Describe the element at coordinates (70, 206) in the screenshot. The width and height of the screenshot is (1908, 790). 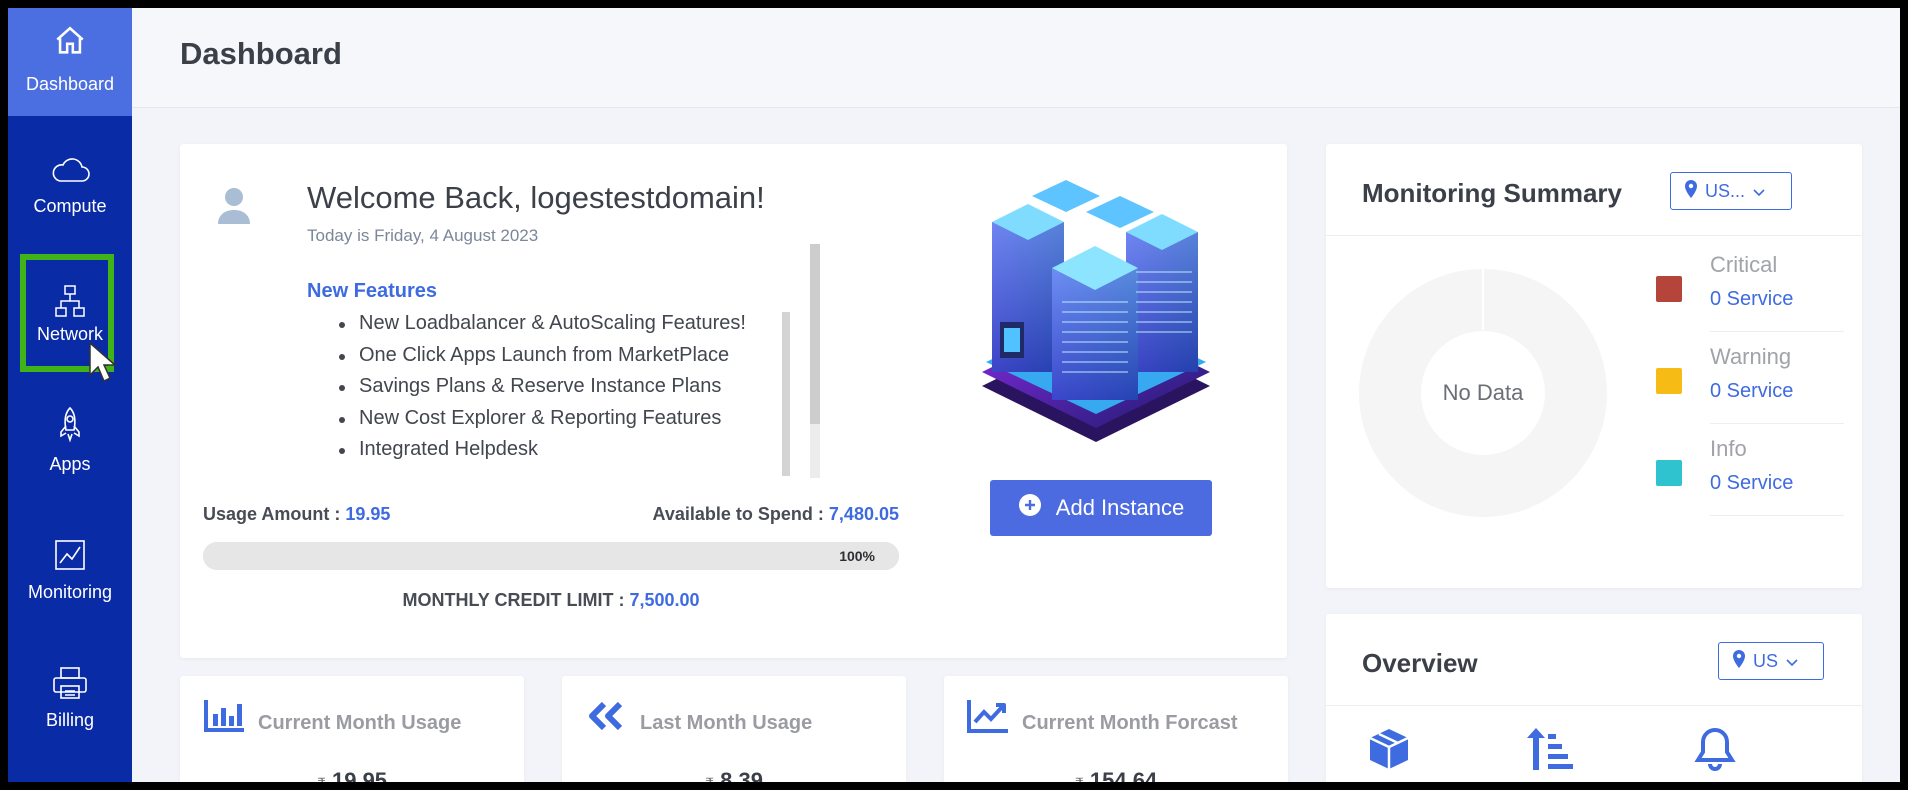
I see `sidebar-item-label: Compute` at that location.